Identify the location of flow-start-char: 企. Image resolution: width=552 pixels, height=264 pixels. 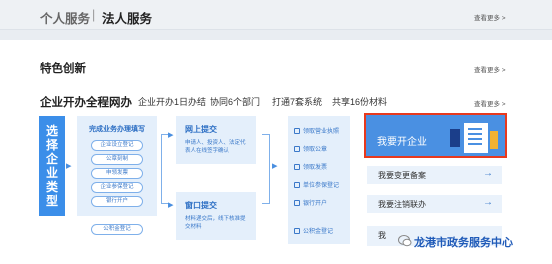
(51, 159).